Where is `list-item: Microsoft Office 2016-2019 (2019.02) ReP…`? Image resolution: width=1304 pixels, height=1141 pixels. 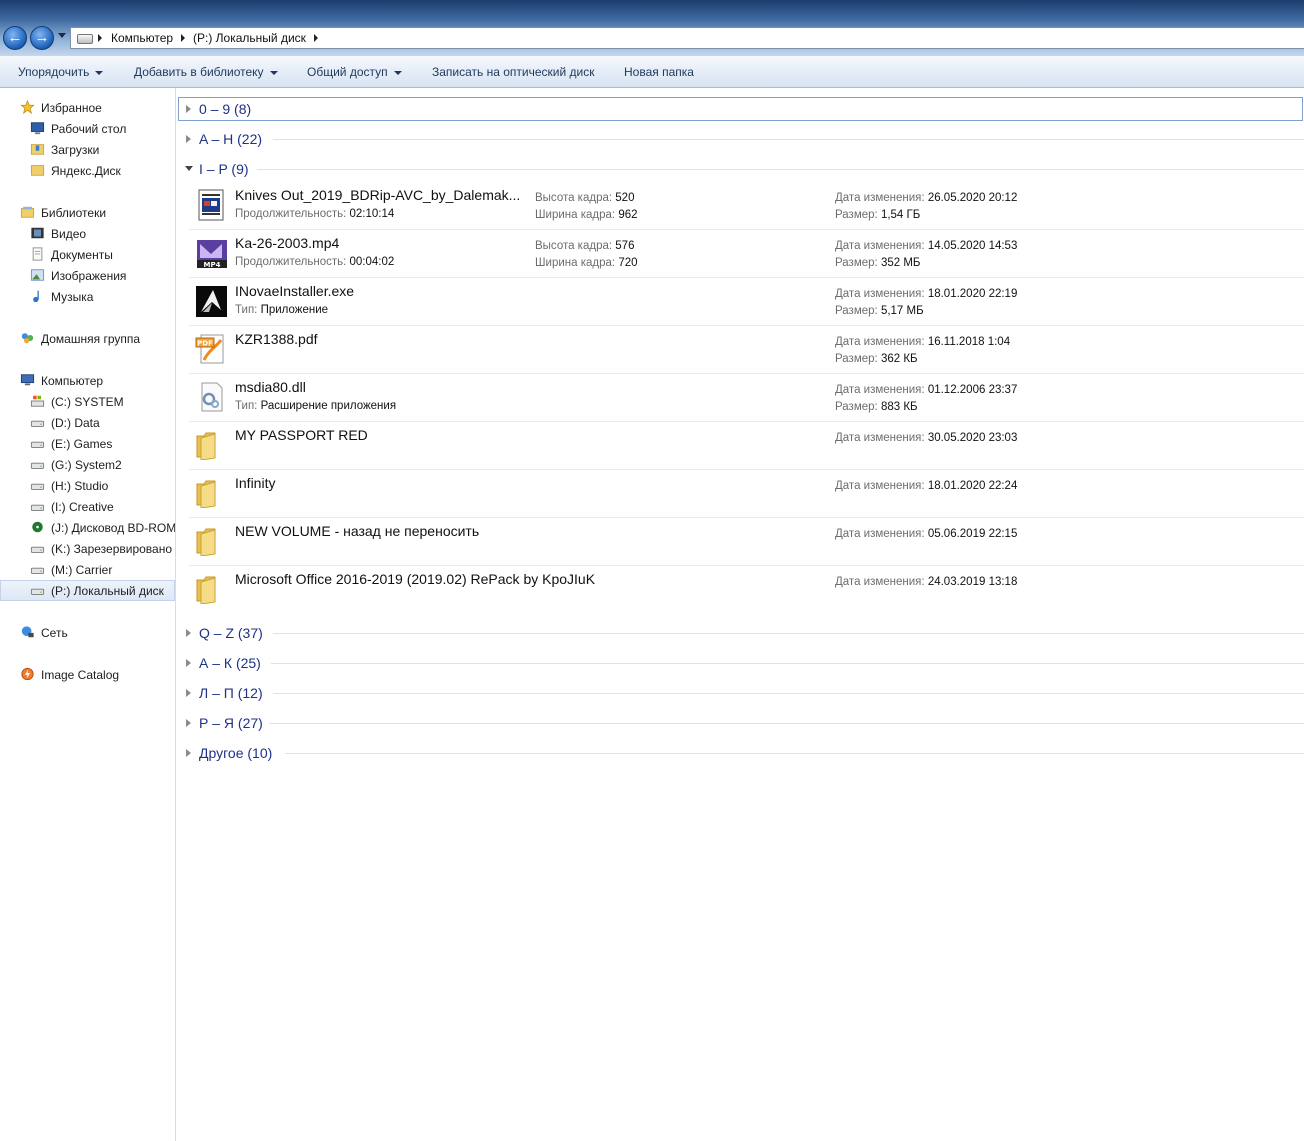
list-item: Microsoft Office 2016-2019 (2019.02) ReP… is located at coordinates (746, 590).